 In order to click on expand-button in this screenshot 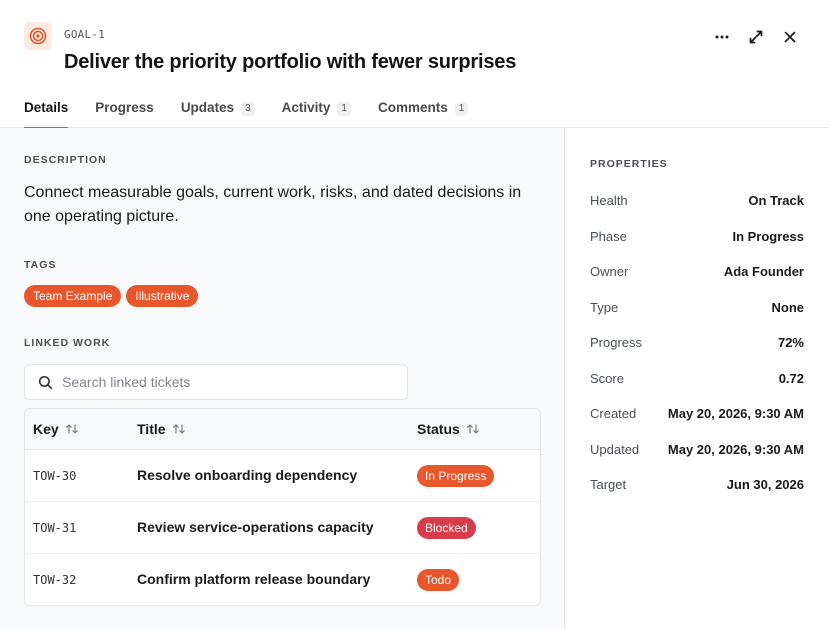, I will do `click(756, 37)`.